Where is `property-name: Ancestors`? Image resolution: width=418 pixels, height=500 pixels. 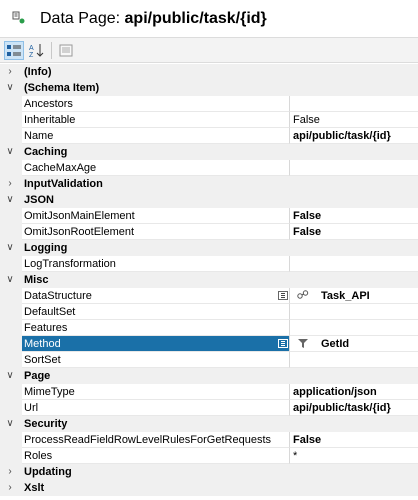 property-name: Ancestors is located at coordinates (155, 104).